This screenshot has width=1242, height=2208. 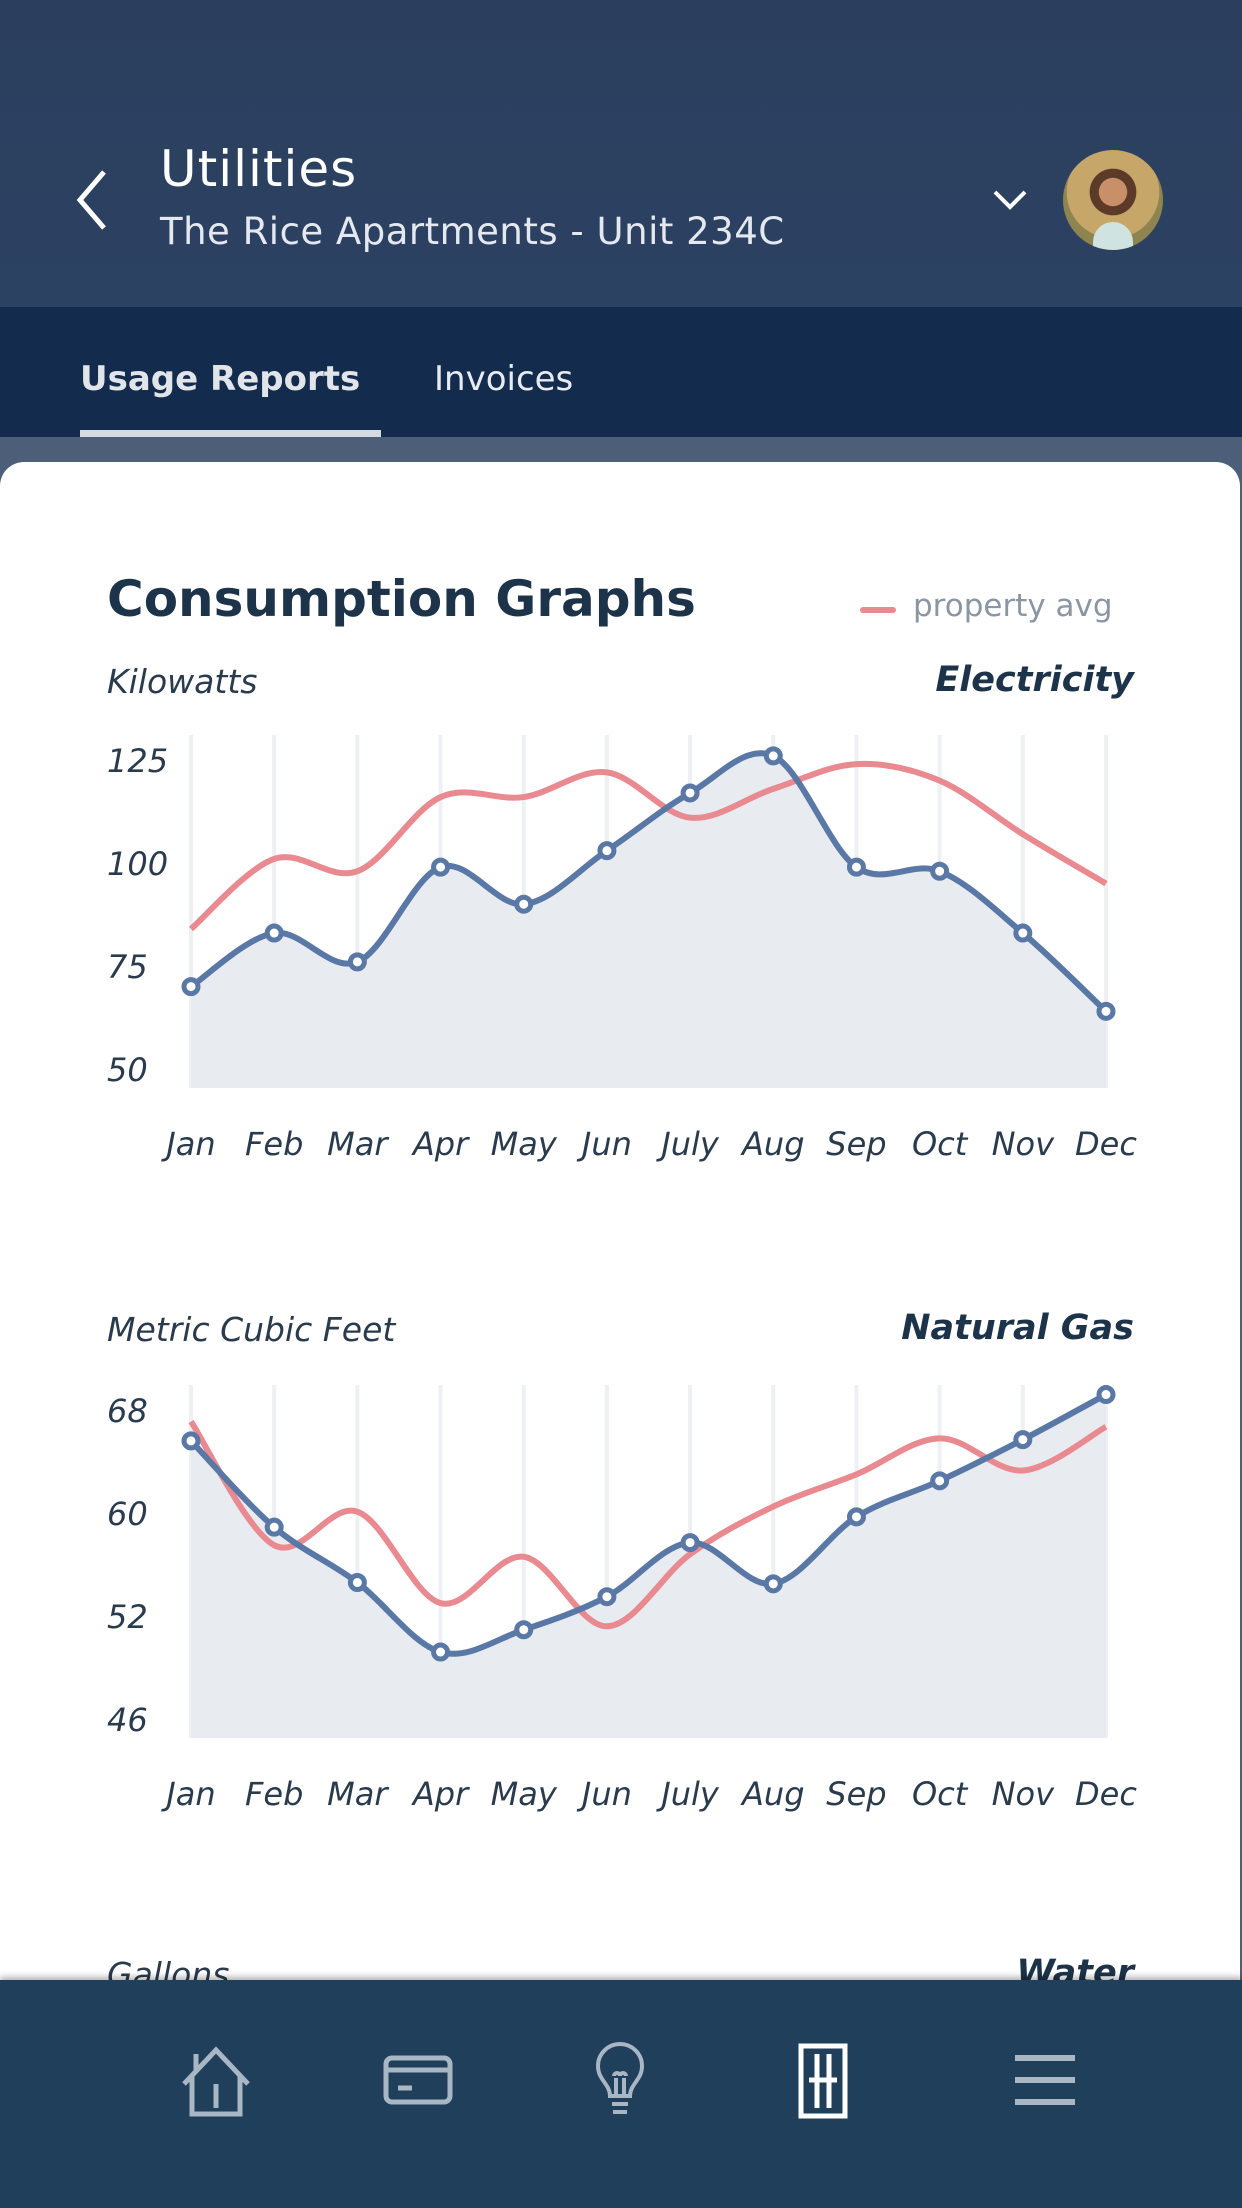 What do you see at coordinates (259, 169) in the screenshot?
I see `page-title: Utilities` at bounding box center [259, 169].